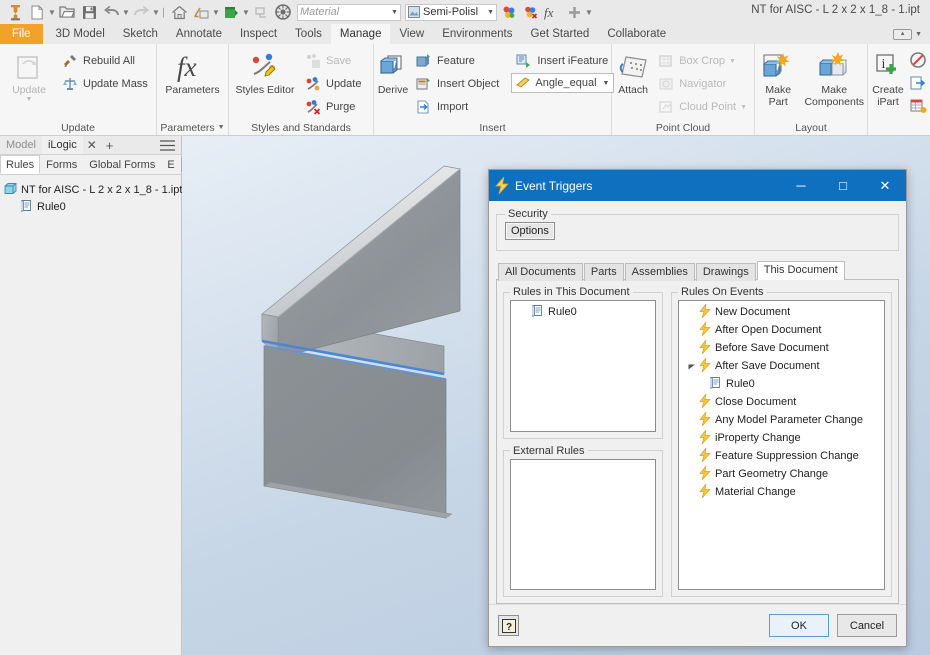 This screenshot has height=655, width=930. Describe the element at coordinates (781, 366) in the screenshot. I see `list-item: After Save Document` at that location.